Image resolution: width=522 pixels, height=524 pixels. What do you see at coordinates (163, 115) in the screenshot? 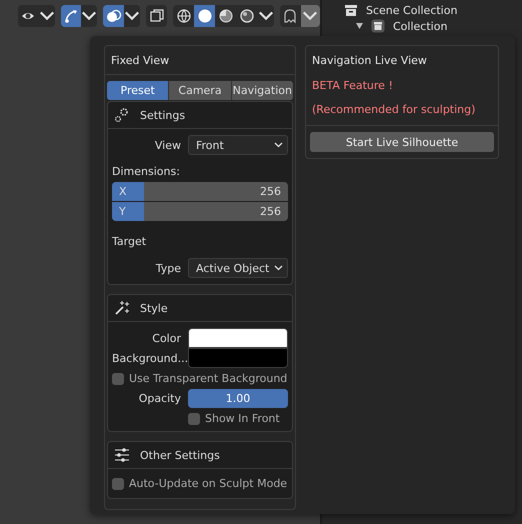
I see `panel-header: Settings` at bounding box center [163, 115].